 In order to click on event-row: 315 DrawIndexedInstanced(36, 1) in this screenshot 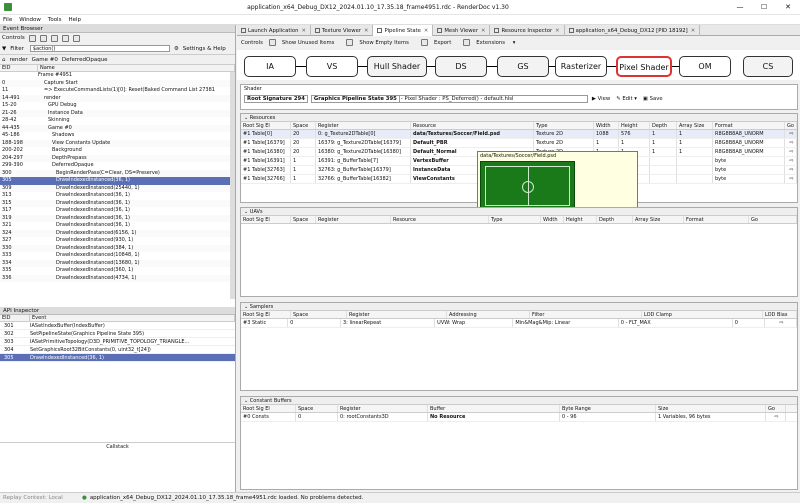, I will do `click(115, 203)`.